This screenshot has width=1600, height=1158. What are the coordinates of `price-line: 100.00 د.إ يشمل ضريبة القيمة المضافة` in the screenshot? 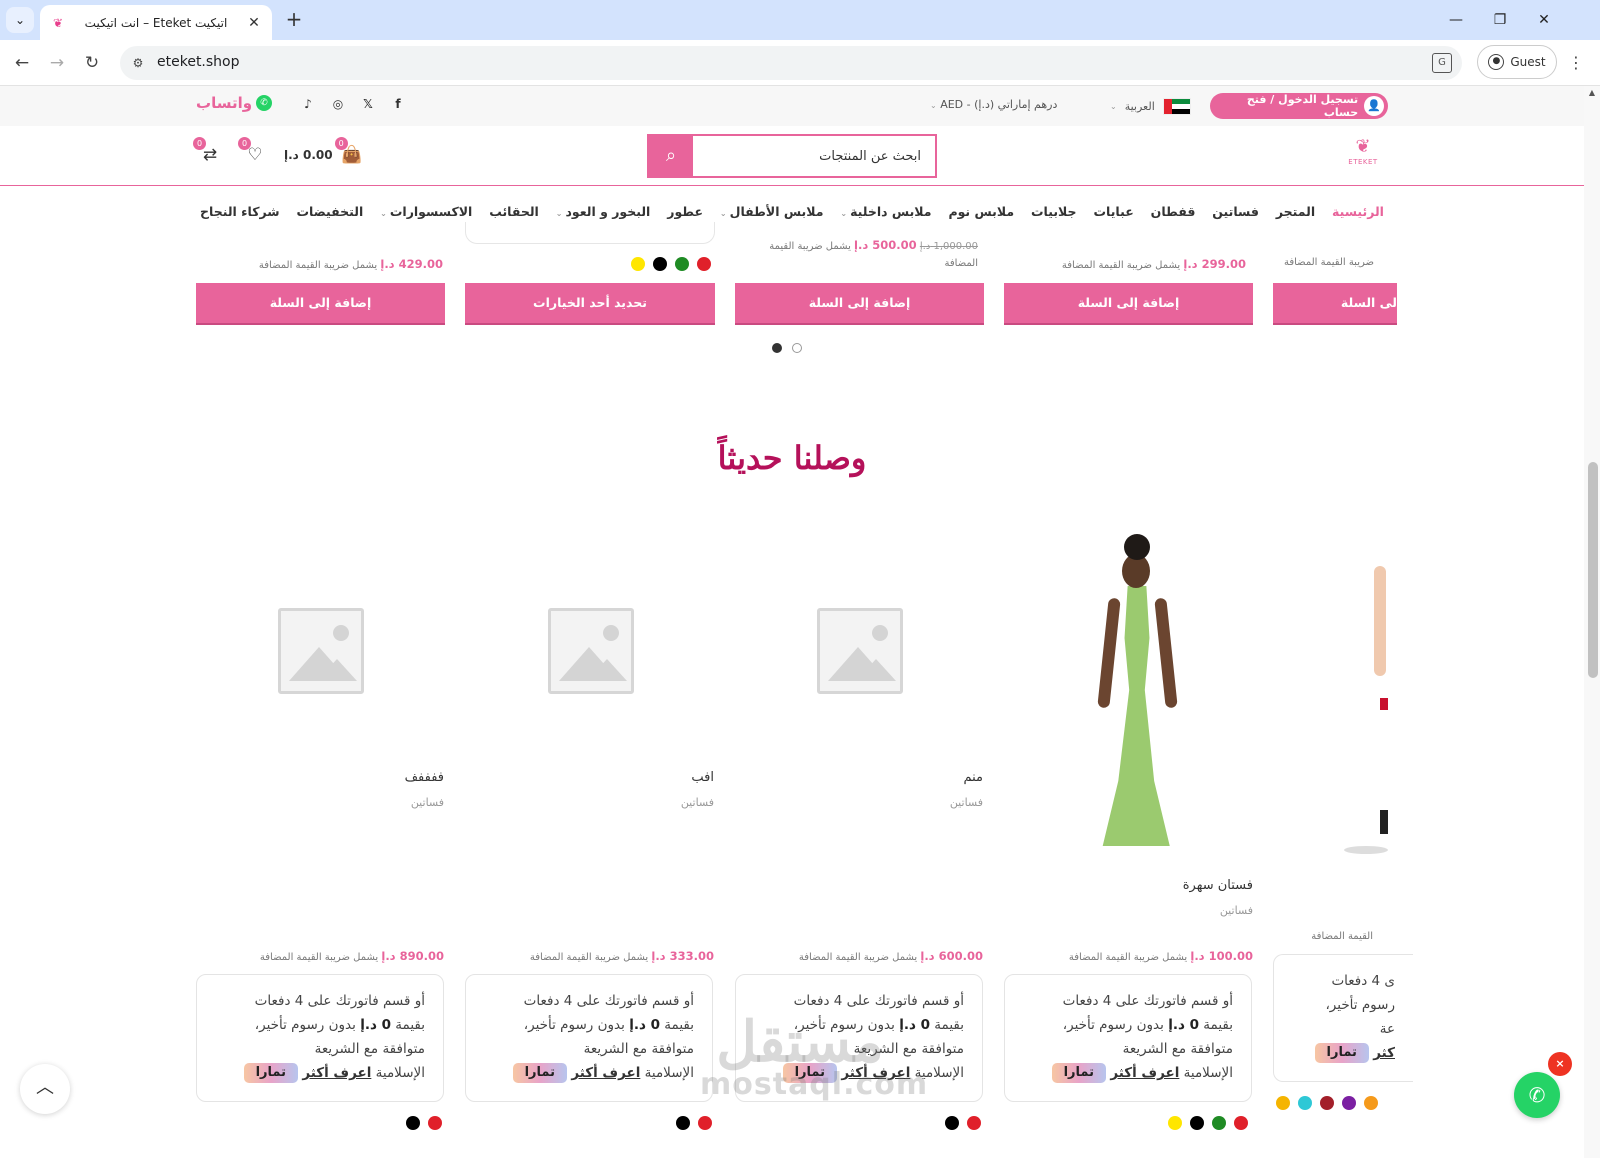 It's located at (1161, 956).